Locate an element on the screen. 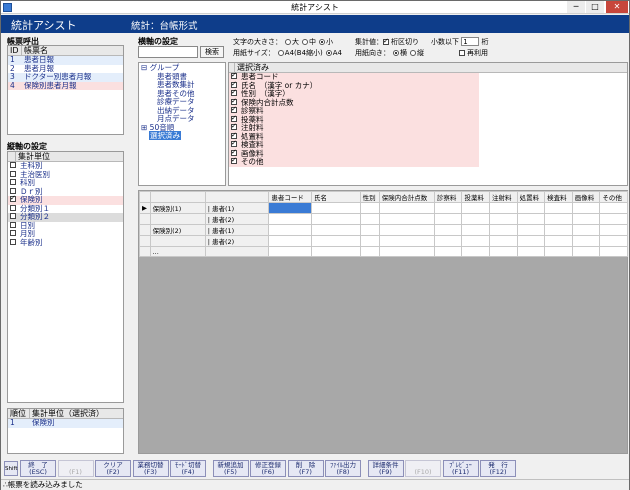  function-key-f4: ﾓｰﾄﾞ切替 (F4) is located at coordinates (188, 468).